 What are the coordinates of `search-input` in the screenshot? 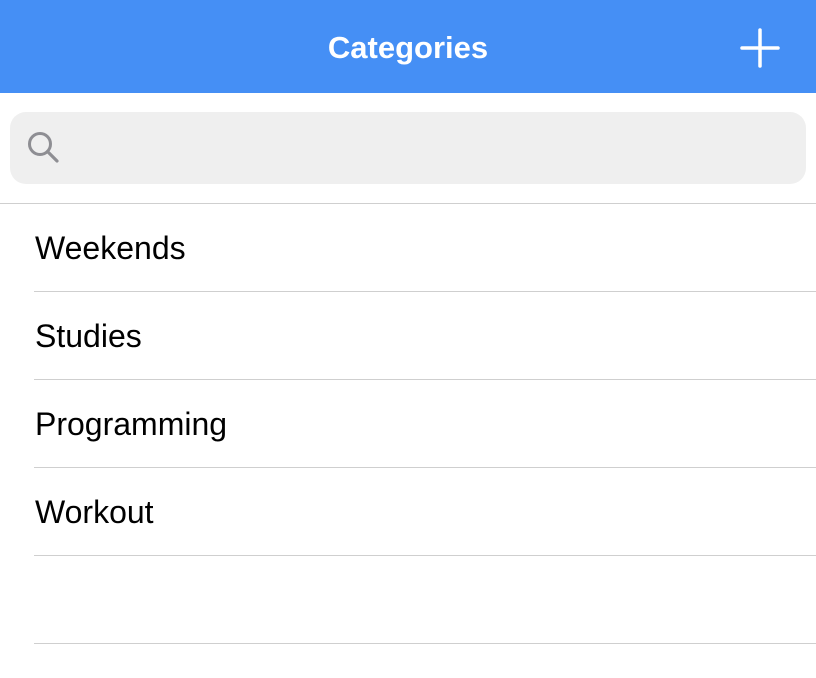 It's located at (434, 149).